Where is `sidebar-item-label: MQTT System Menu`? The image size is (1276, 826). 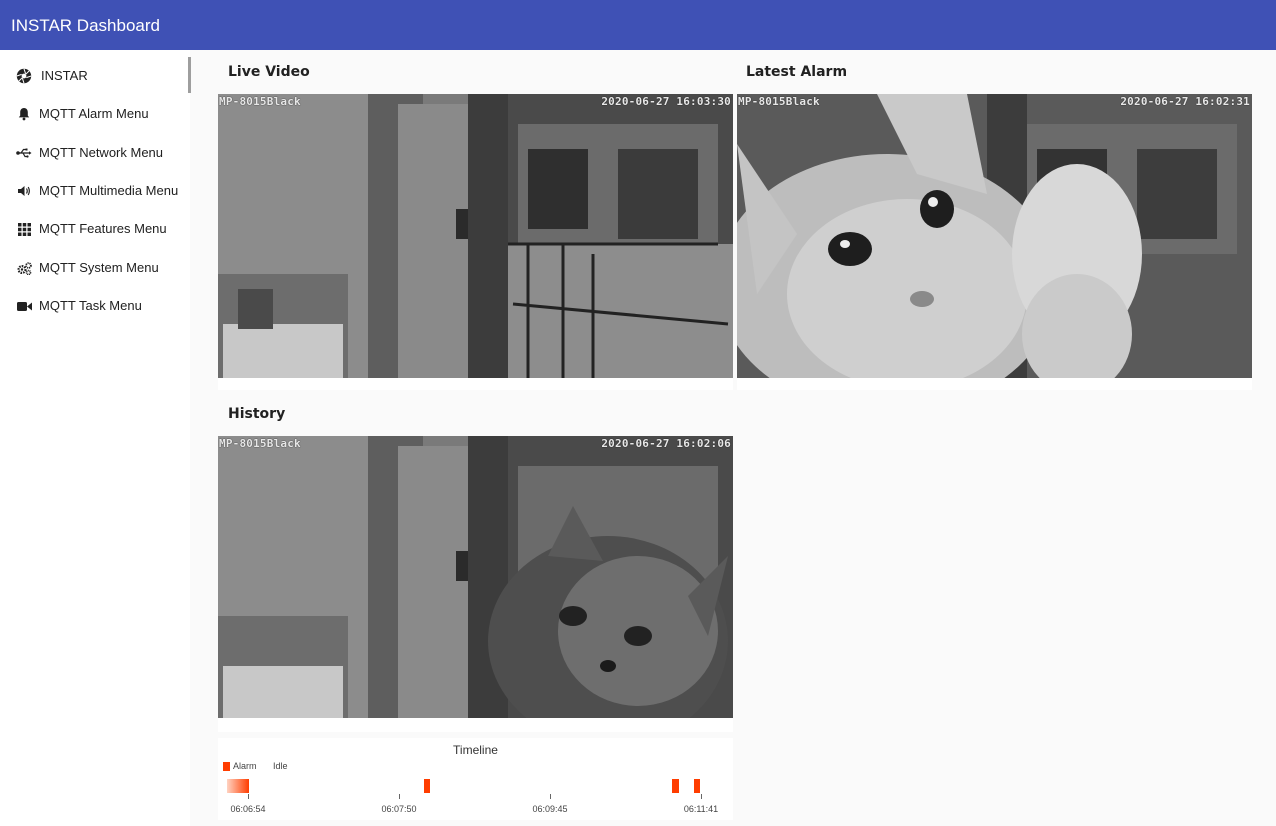
sidebar-item-label: MQTT System Menu is located at coordinates (99, 267).